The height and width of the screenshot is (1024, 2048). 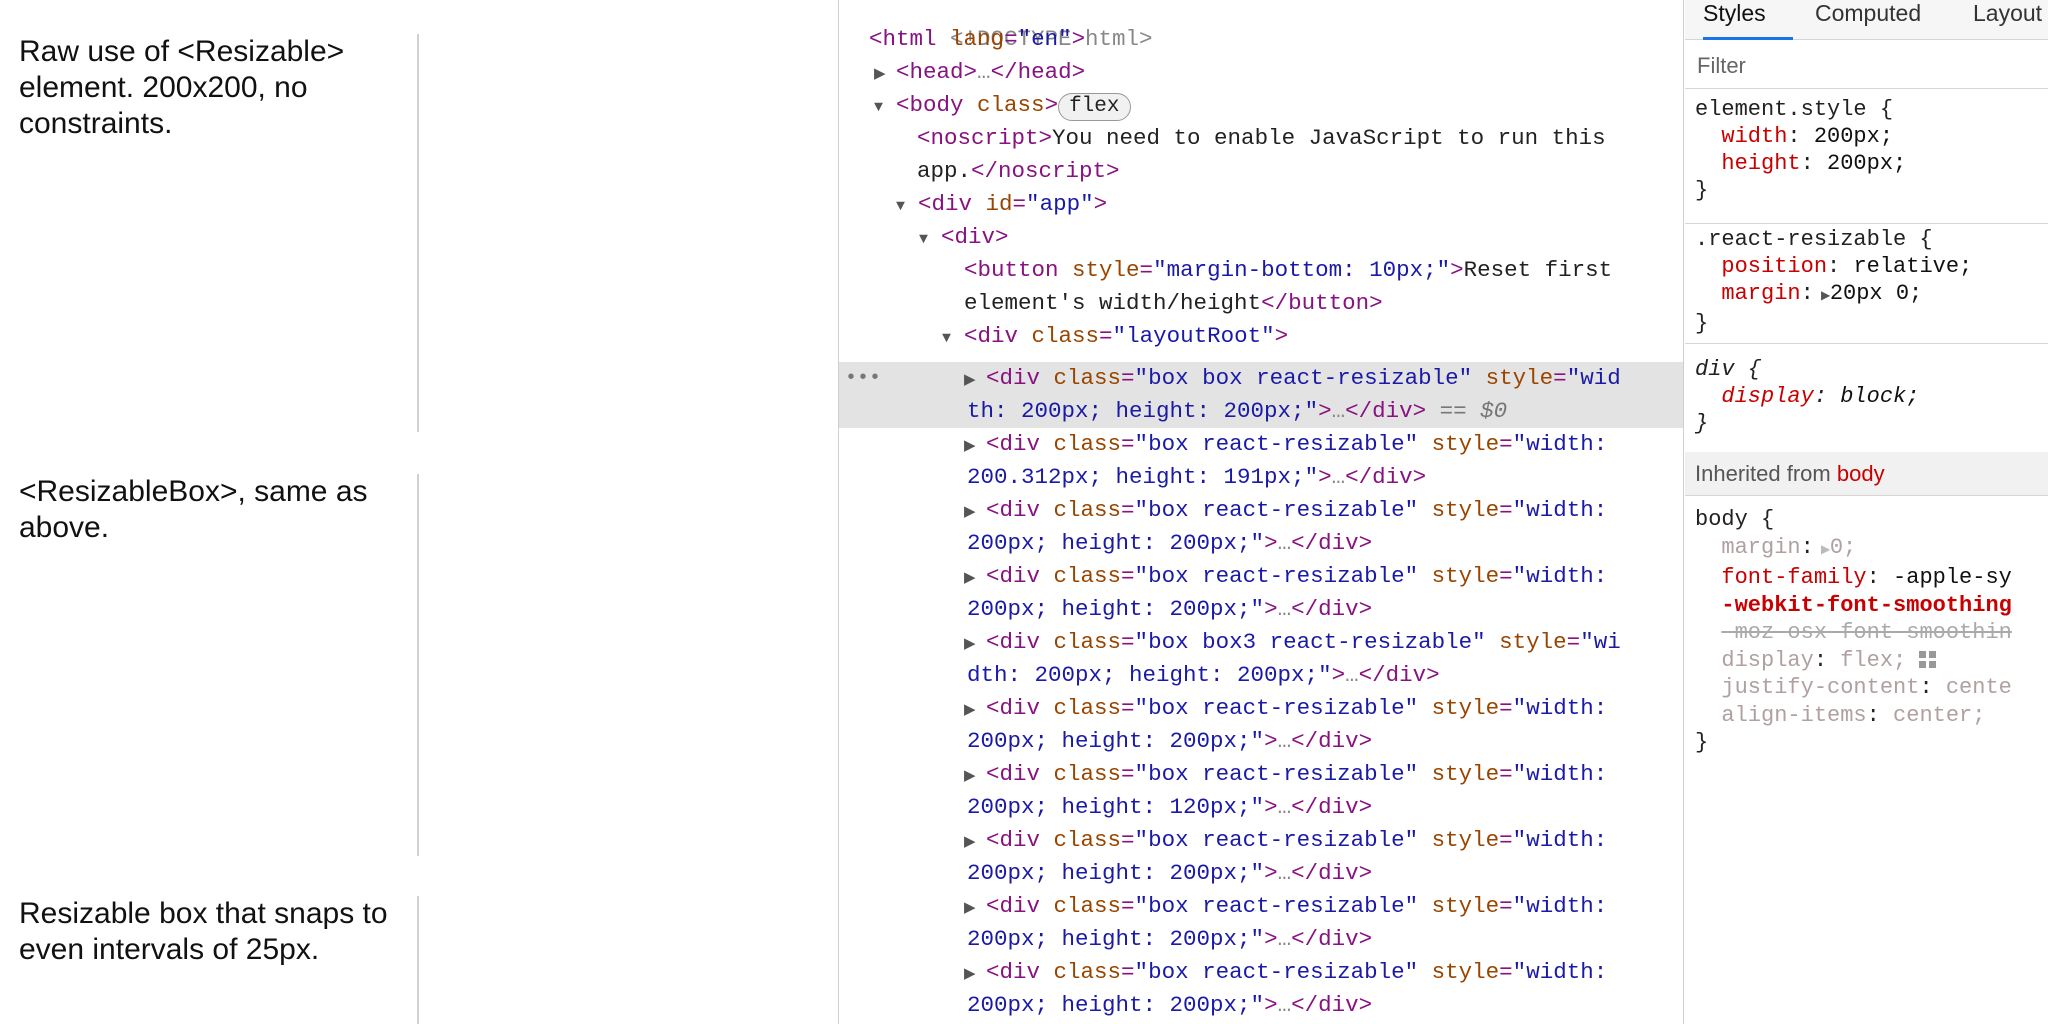 What do you see at coordinates (1473, 411) in the screenshot?
I see `selected-node-ref: == $0` at bounding box center [1473, 411].